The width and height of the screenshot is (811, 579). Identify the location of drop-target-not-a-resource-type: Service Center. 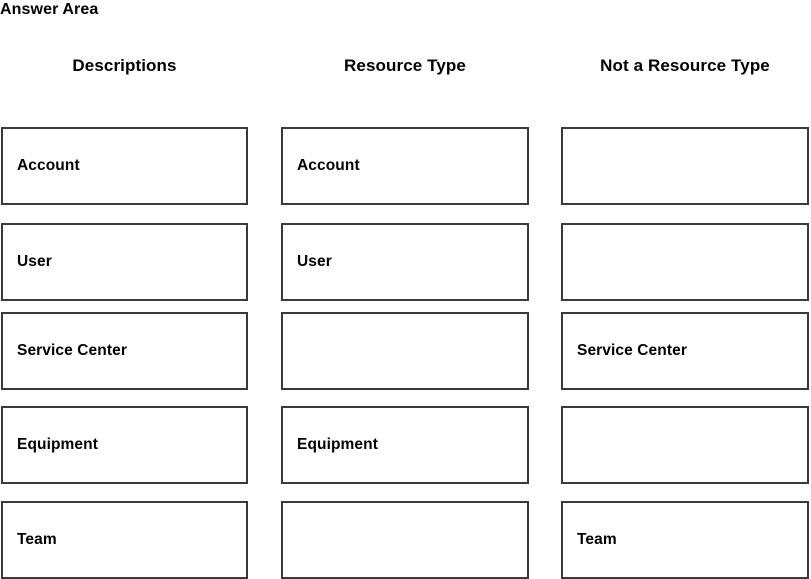
(685, 351).